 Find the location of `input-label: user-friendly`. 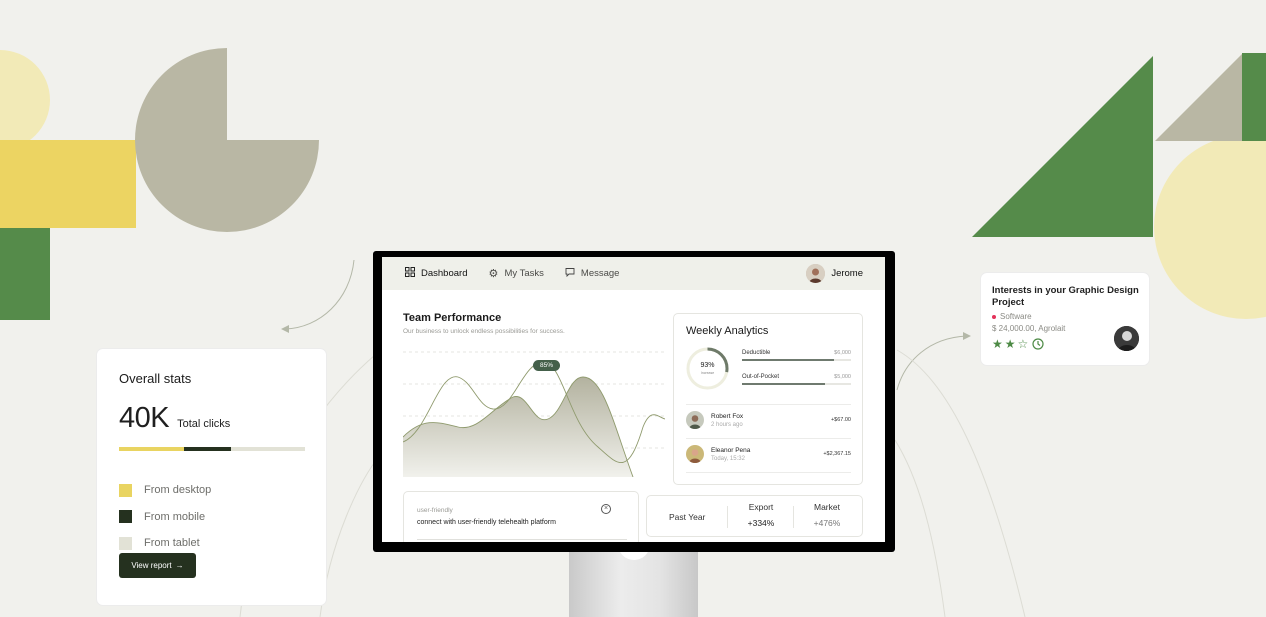

input-label: user-friendly is located at coordinates (435, 510).